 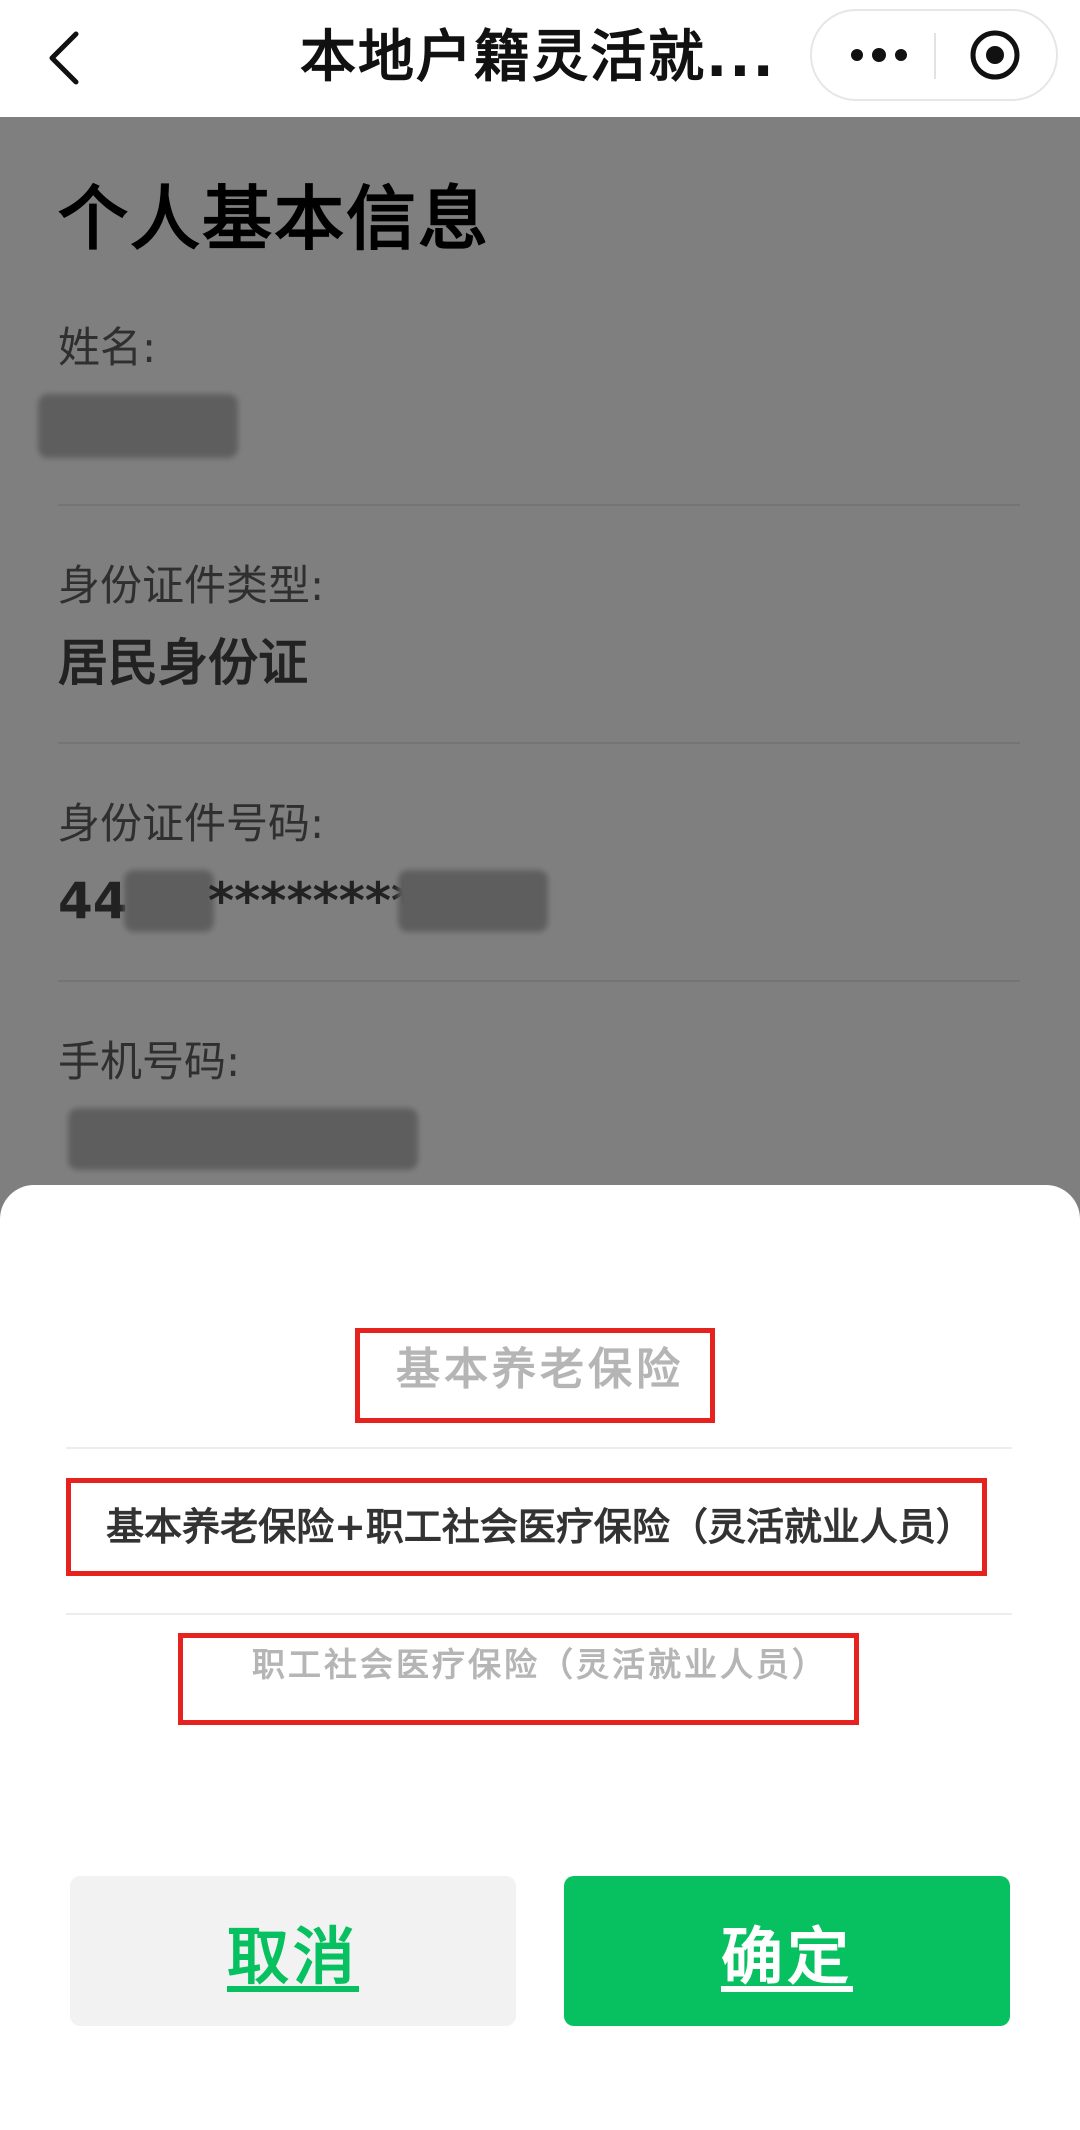 I want to click on more-dots-icon, so click(x=879, y=55).